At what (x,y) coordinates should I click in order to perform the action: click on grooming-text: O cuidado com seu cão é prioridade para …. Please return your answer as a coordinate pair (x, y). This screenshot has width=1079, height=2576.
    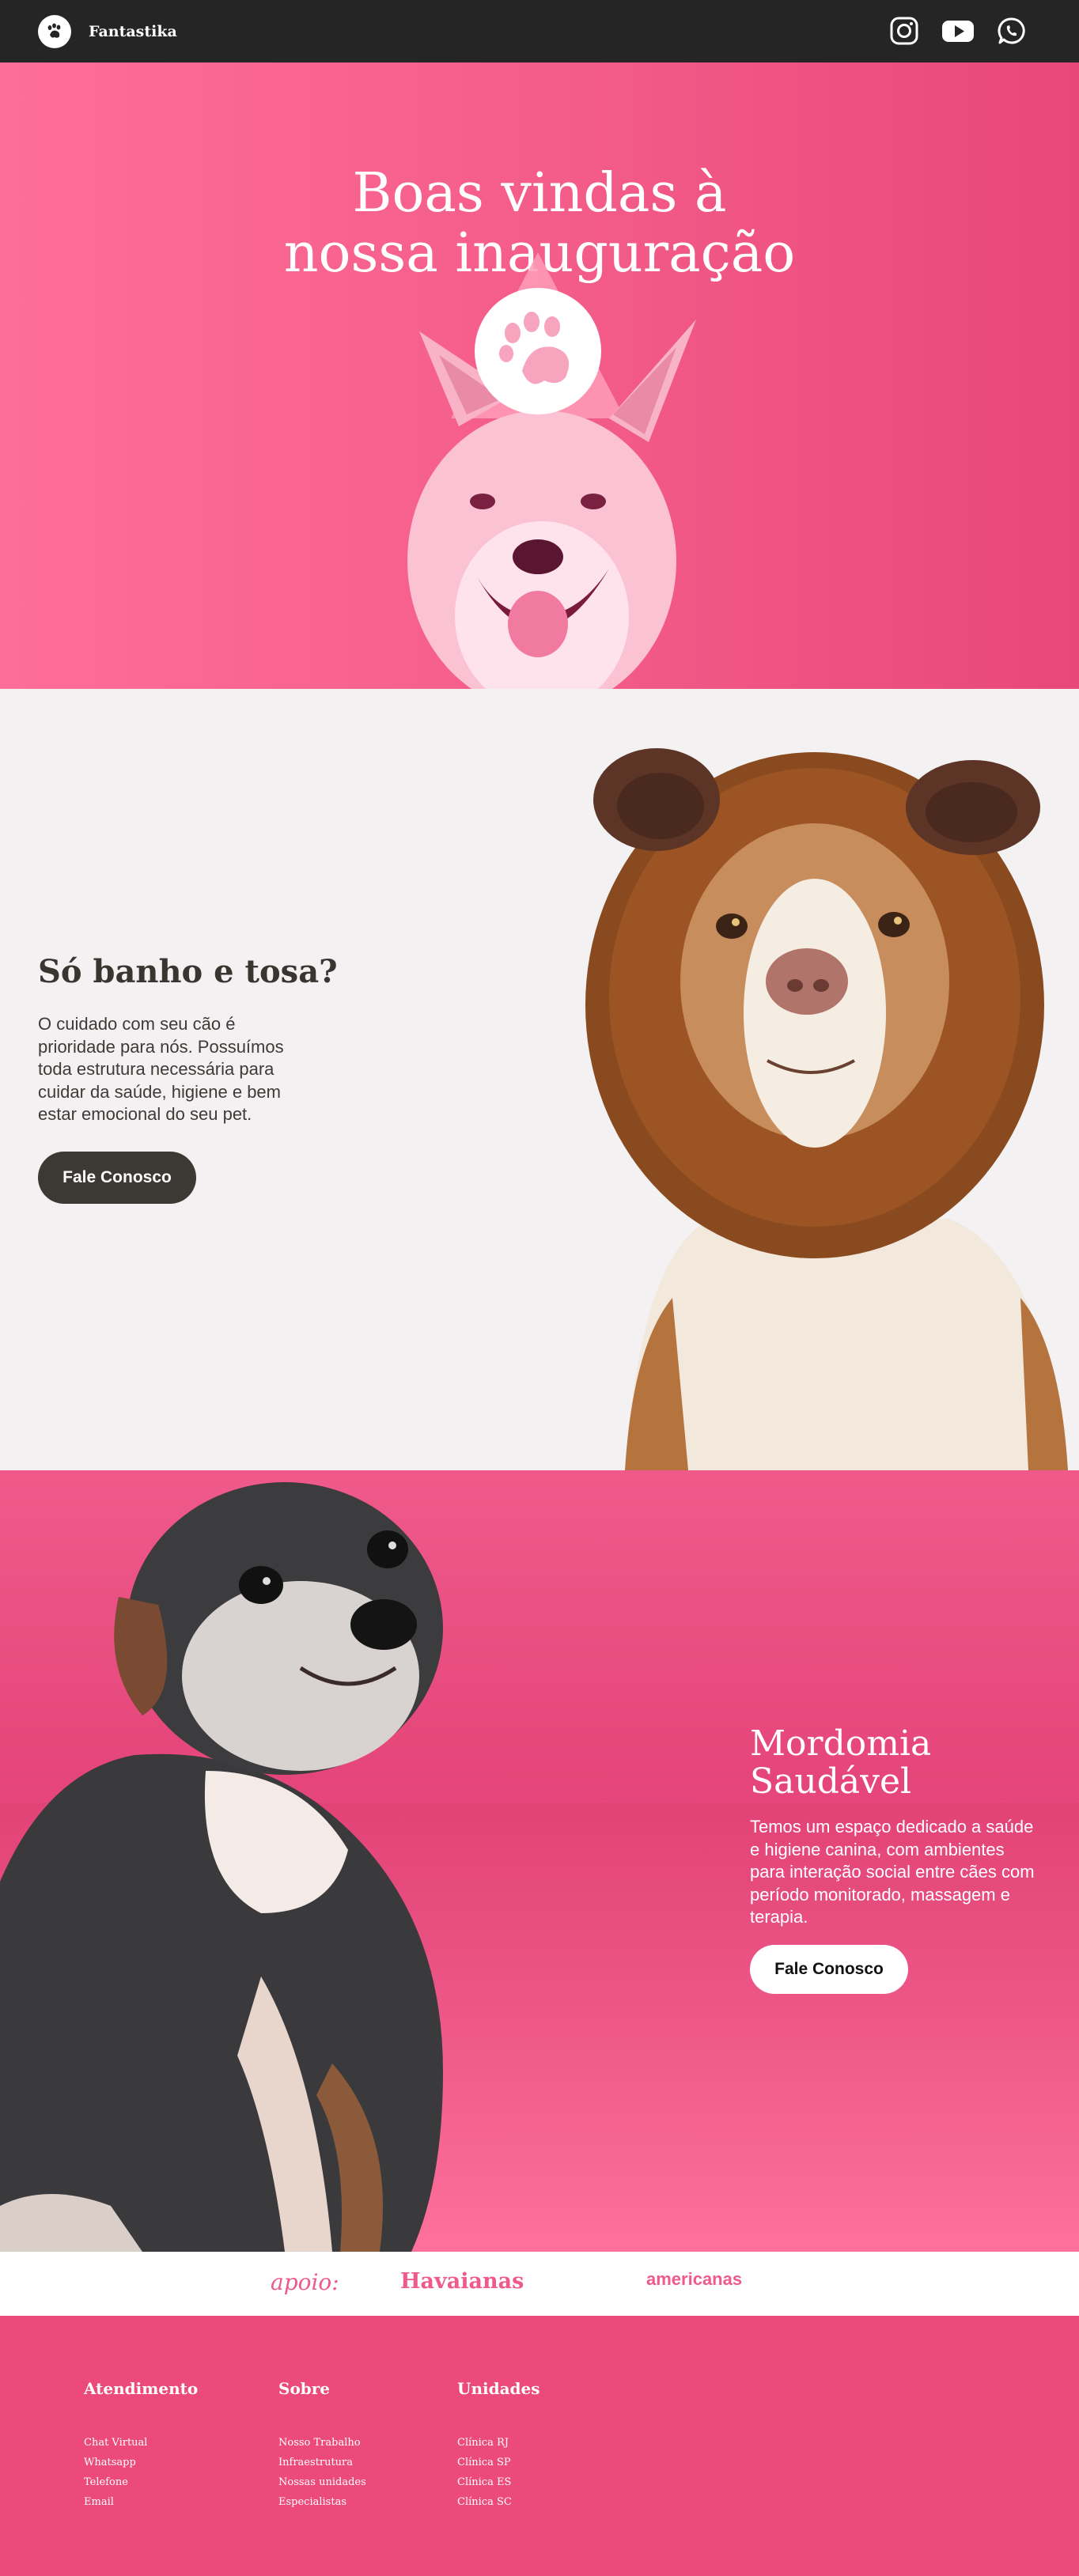
    Looking at the image, I should click on (161, 1069).